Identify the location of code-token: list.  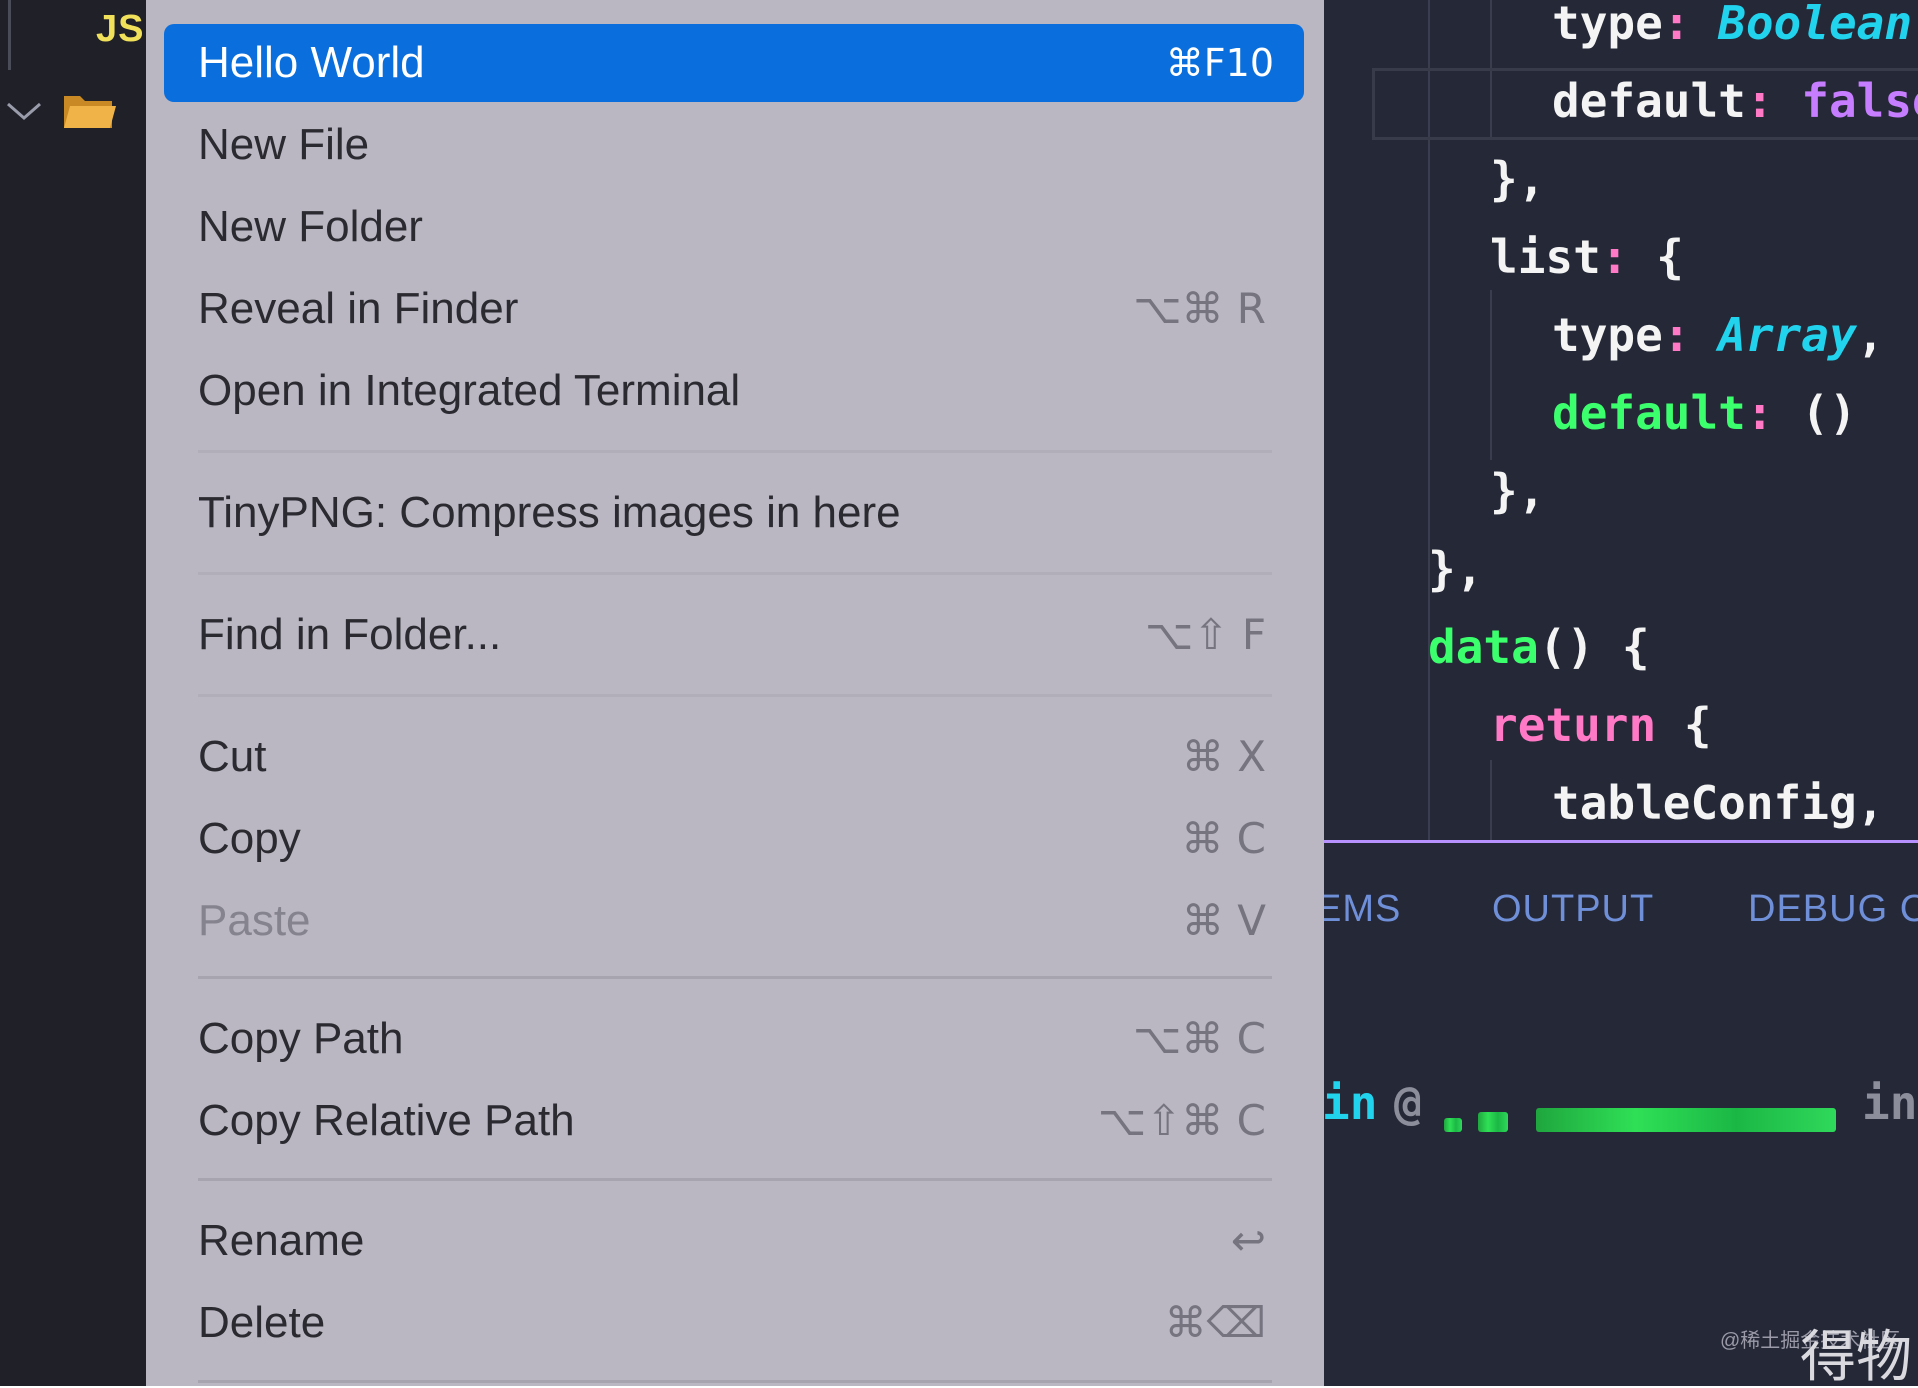
(1545, 257).